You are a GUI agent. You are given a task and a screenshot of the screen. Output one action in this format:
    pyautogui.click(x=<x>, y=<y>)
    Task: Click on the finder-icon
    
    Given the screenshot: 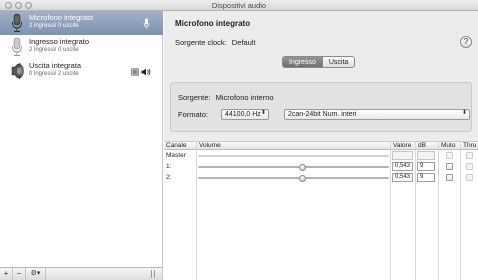 What is the action you would take?
    pyautogui.click(x=135, y=72)
    